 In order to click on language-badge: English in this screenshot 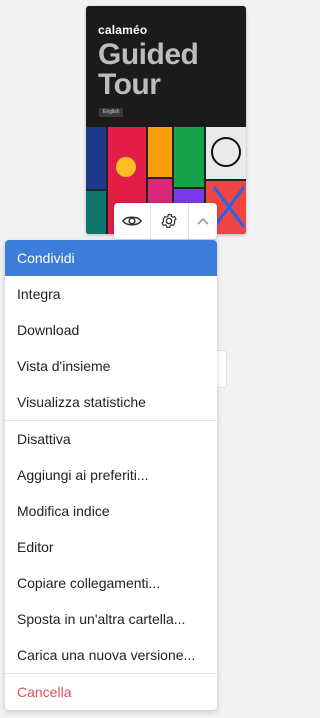, I will do `click(111, 112)`.